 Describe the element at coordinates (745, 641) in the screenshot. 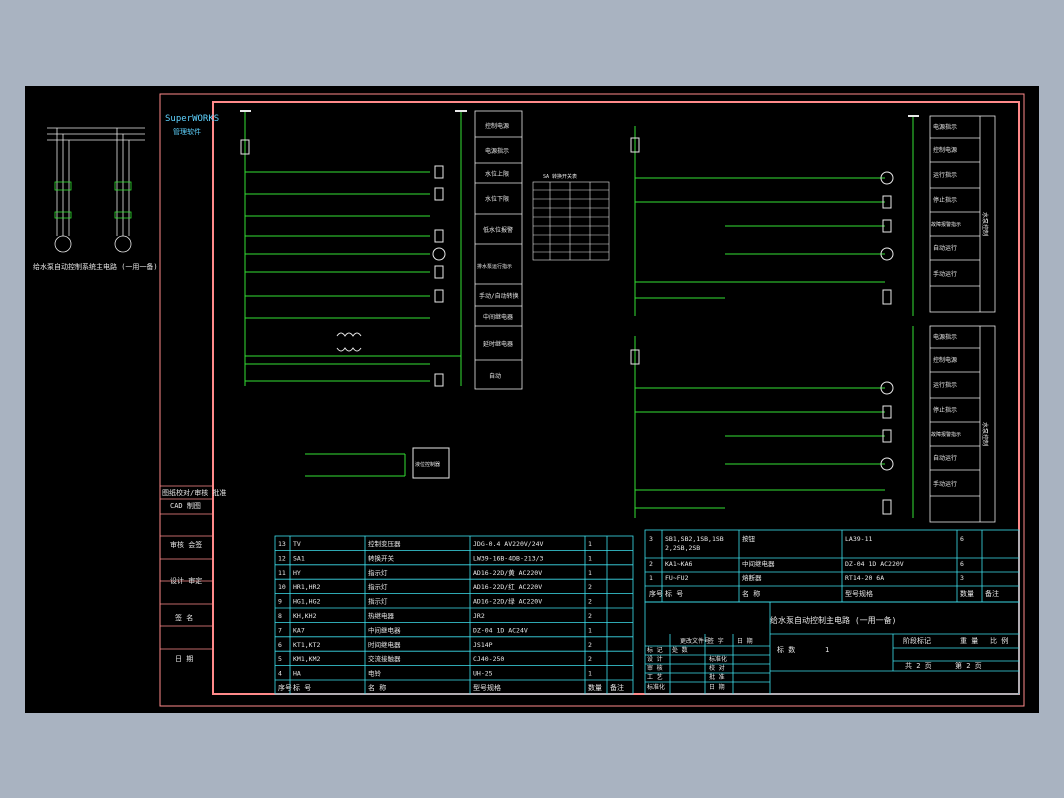

I see `tb-col-3: 日 期` at that location.